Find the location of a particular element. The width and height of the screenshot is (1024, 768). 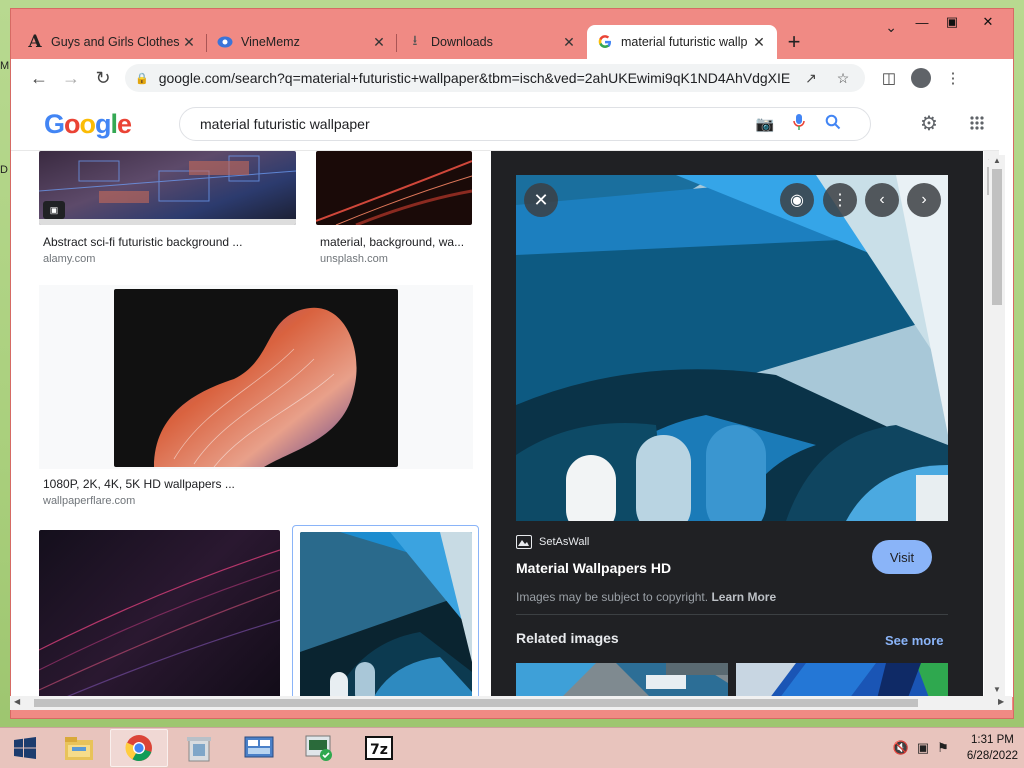

windows-logo-icon is located at coordinates (25, 748).